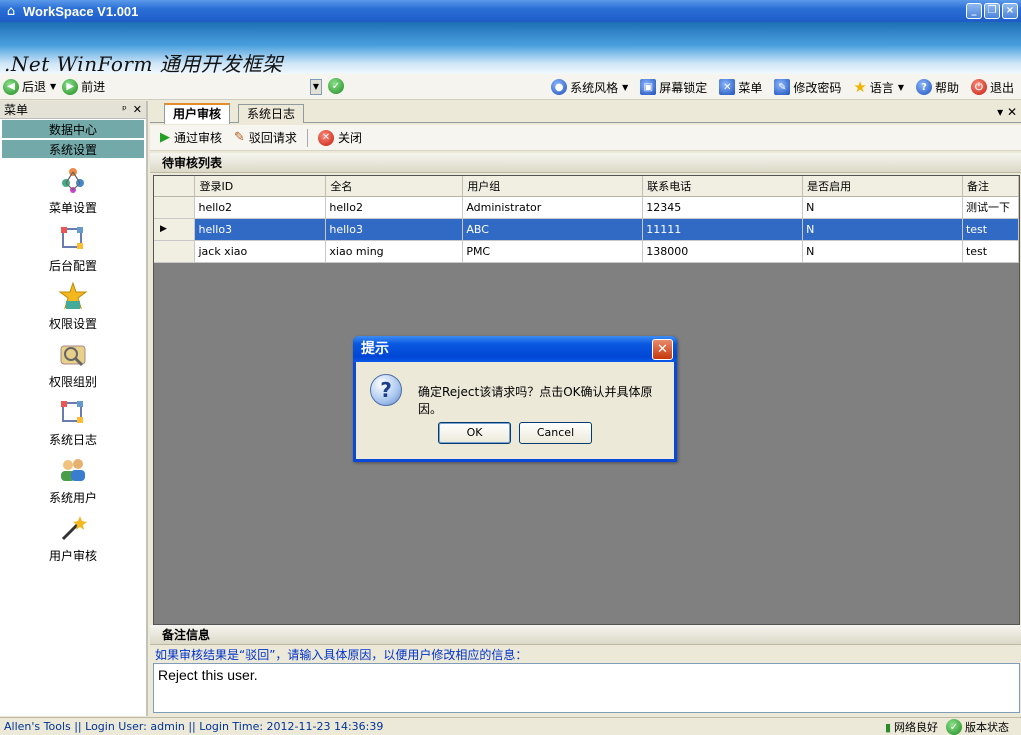  Describe the element at coordinates (175, 229) in the screenshot. I see `row-header: ▶` at that location.